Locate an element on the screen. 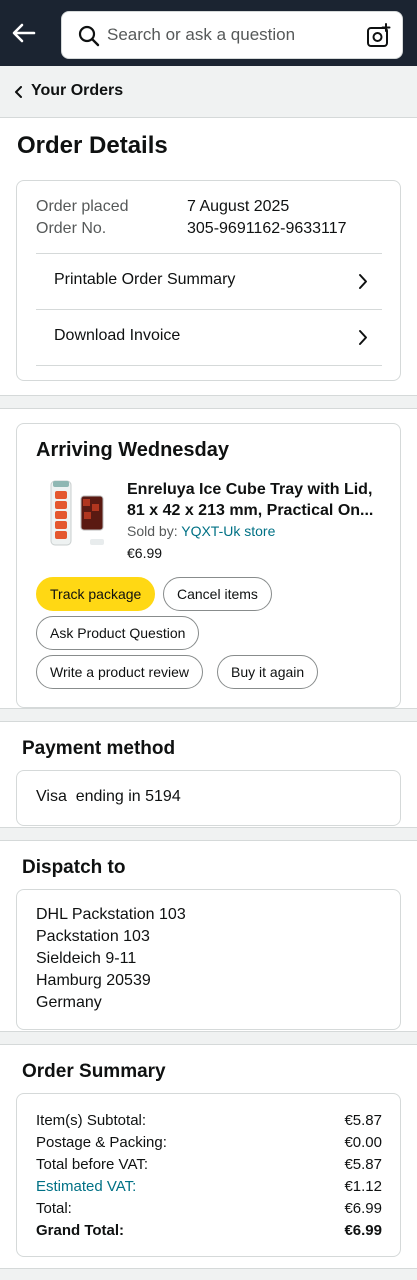  summary-value: €1.12 is located at coordinates (363, 1186).